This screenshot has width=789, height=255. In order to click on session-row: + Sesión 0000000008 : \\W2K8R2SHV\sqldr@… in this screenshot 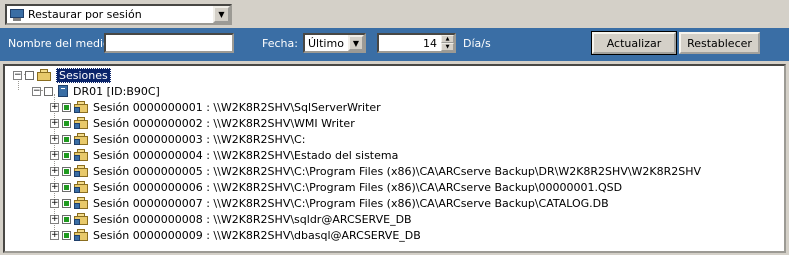, I will do `click(231, 219)`.